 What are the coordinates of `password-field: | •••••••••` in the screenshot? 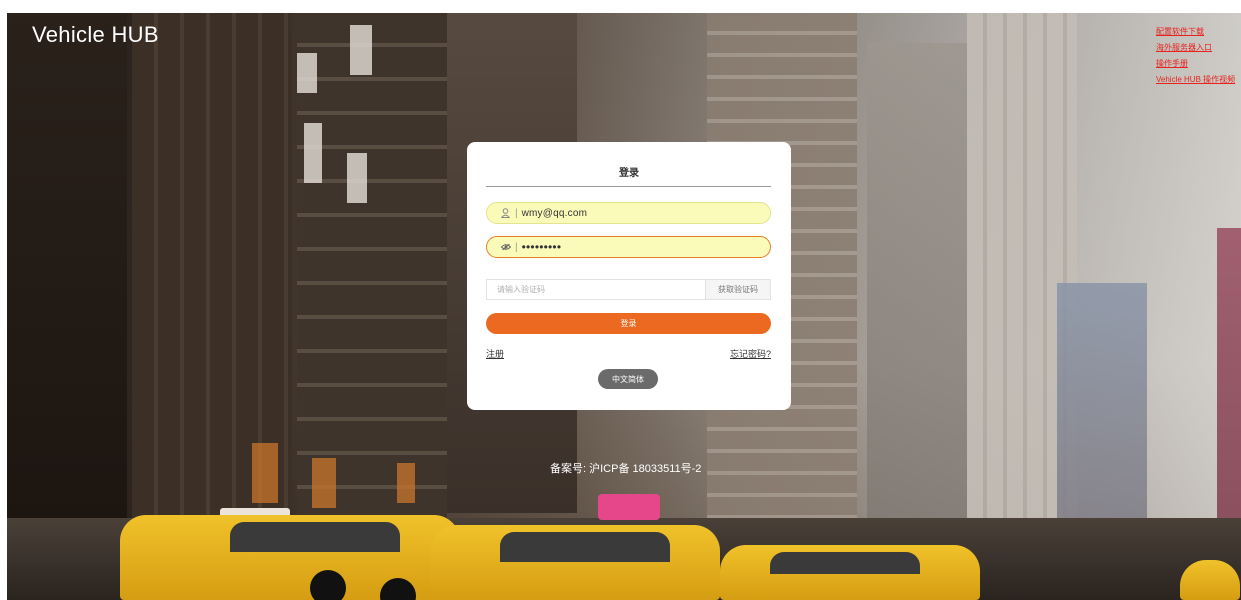 It's located at (628, 247).